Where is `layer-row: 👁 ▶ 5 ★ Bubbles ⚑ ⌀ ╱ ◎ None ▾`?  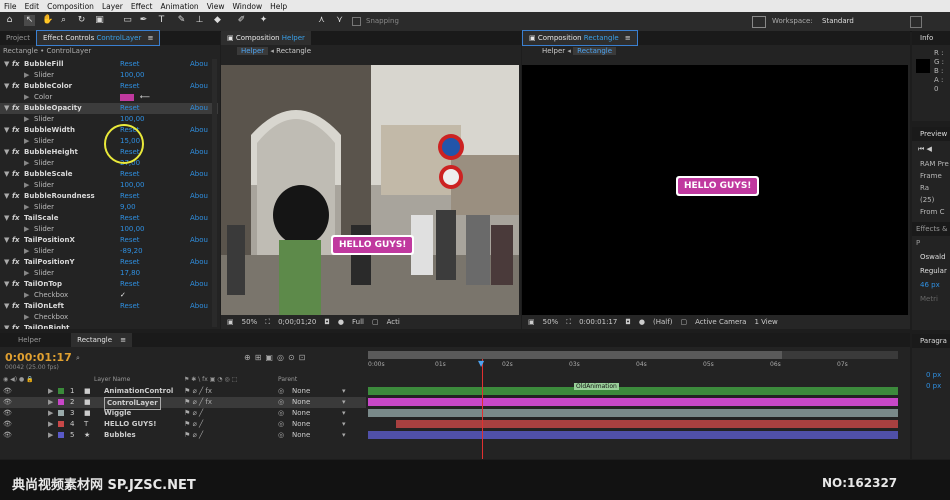
layer-row: 👁 ▶ 5 ★ Bubbles ⚑ ⌀ ╱ ◎ None ▾ is located at coordinates (183, 435).